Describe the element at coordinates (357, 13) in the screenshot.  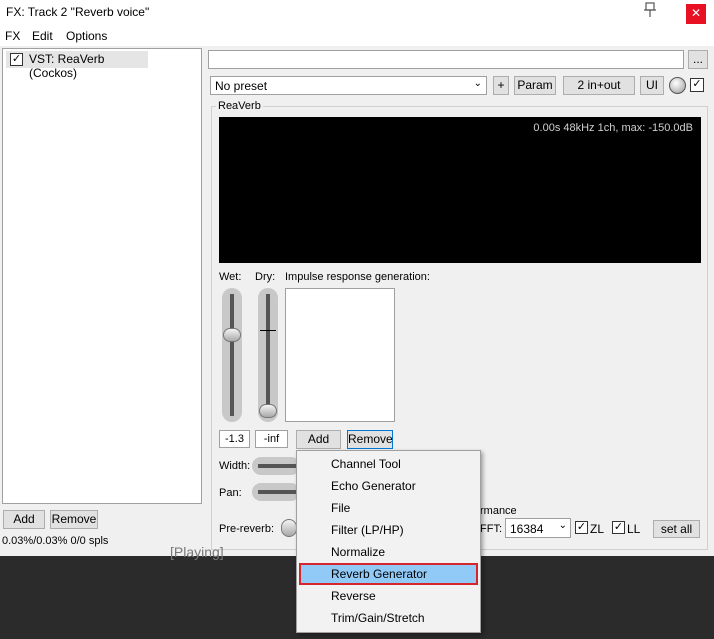
I see `title-bar: FX: Track 2 "Reverb voice" ✕` at that location.